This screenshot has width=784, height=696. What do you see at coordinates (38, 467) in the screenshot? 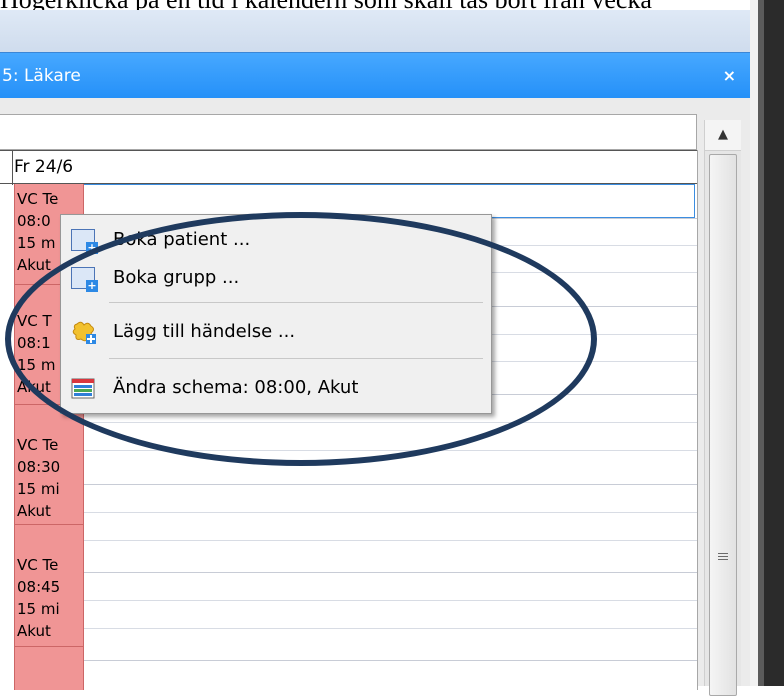
I see `slot-line: 08:30` at bounding box center [38, 467].